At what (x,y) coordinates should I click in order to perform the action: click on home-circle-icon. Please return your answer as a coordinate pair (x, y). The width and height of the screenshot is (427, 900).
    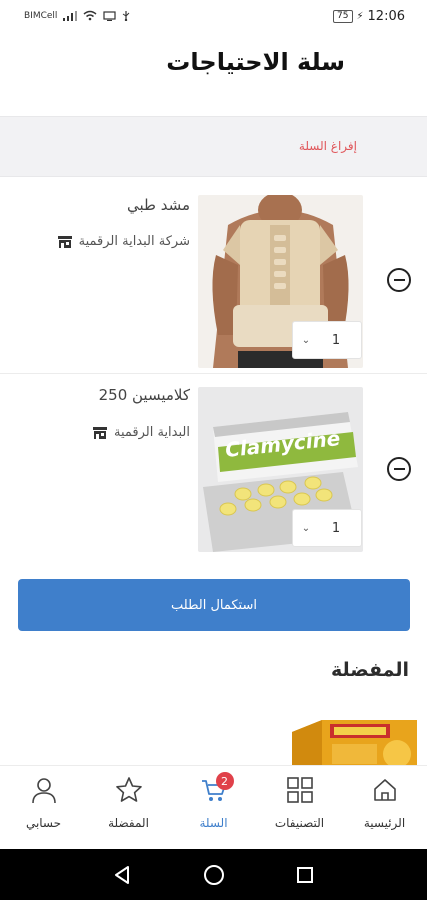
    Looking at the image, I should click on (214, 875).